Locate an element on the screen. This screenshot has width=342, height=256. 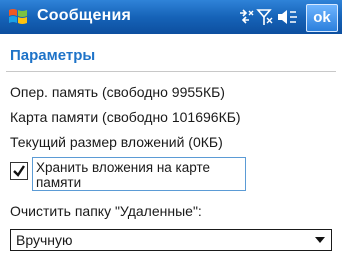
ok-button: ok is located at coordinates (322, 18).